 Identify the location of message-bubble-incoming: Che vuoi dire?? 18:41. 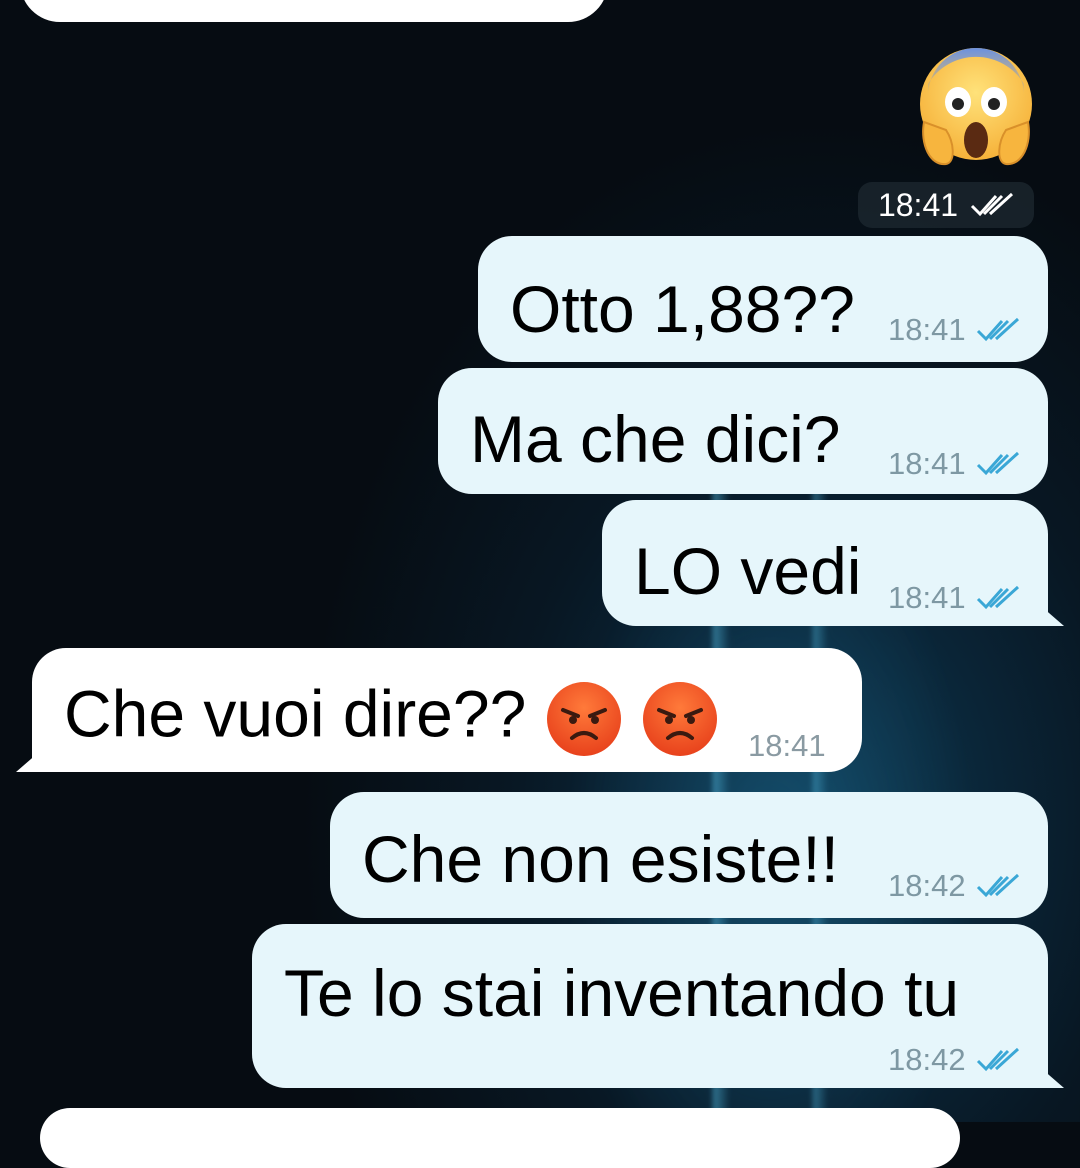
(439, 710).